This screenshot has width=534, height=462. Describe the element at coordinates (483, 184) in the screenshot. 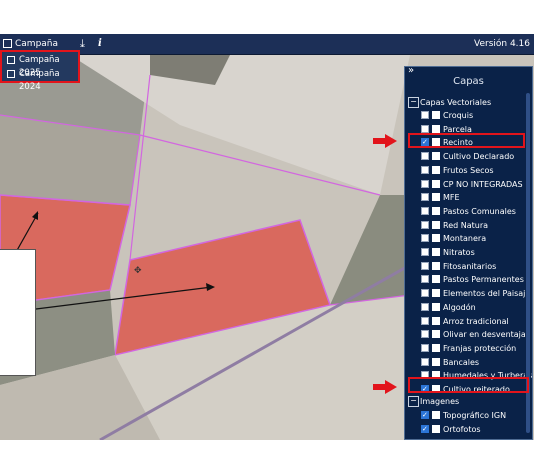

I see `layer-label: CP NO INTEGRADAS` at that location.